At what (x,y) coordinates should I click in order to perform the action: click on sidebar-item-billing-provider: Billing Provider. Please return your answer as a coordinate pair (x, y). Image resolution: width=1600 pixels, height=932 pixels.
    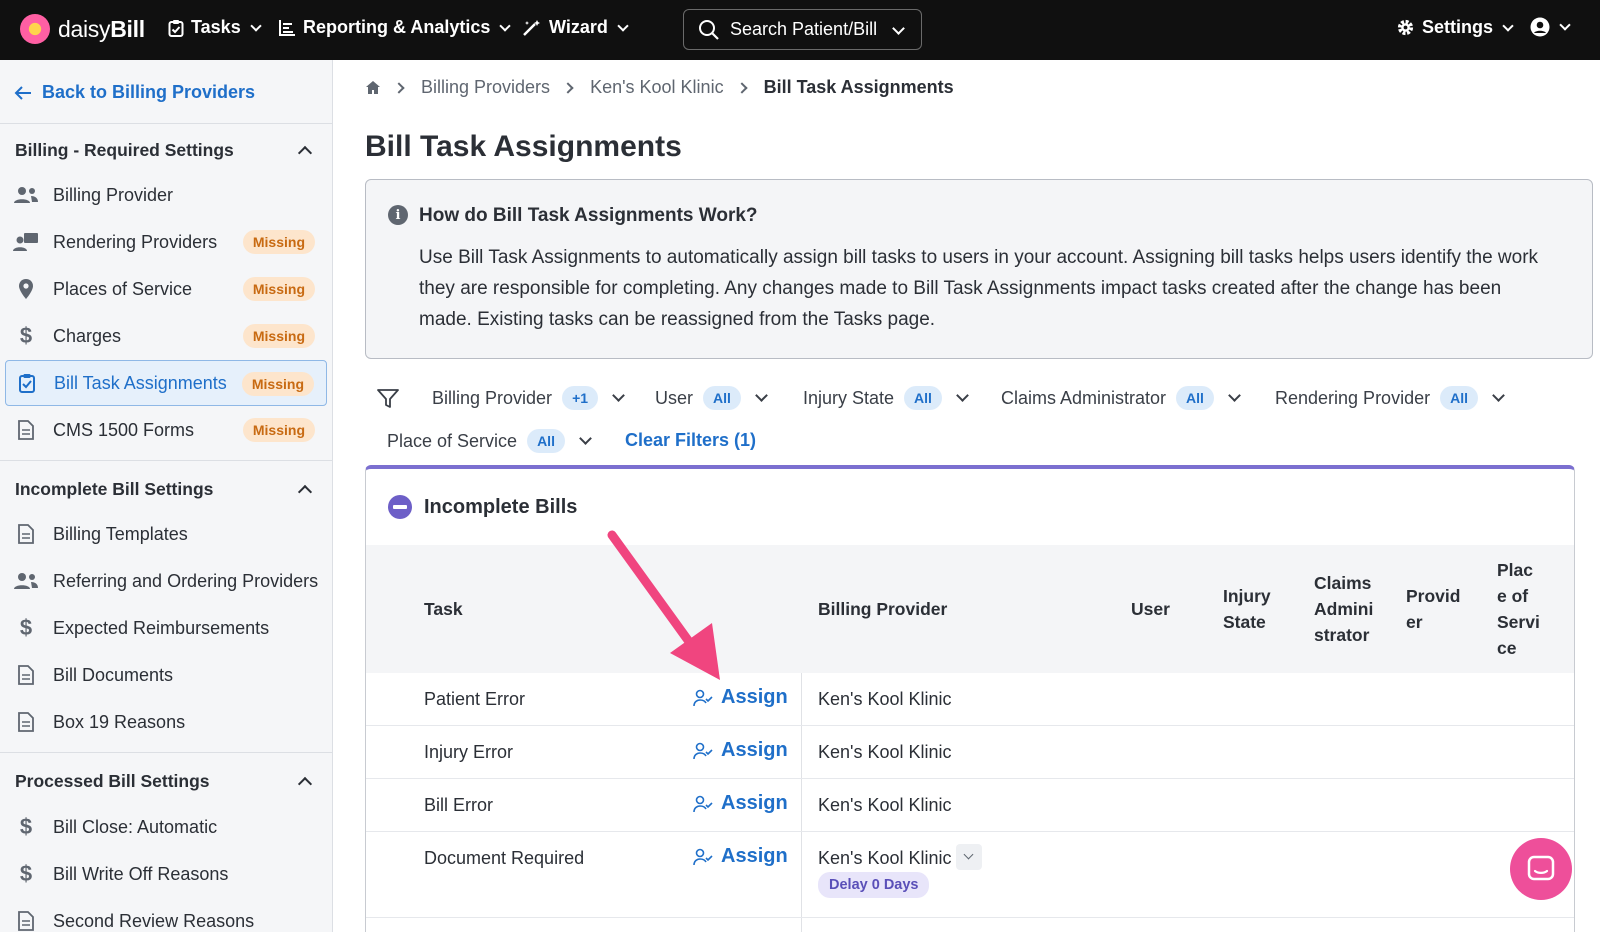
    Looking at the image, I should click on (166, 195).